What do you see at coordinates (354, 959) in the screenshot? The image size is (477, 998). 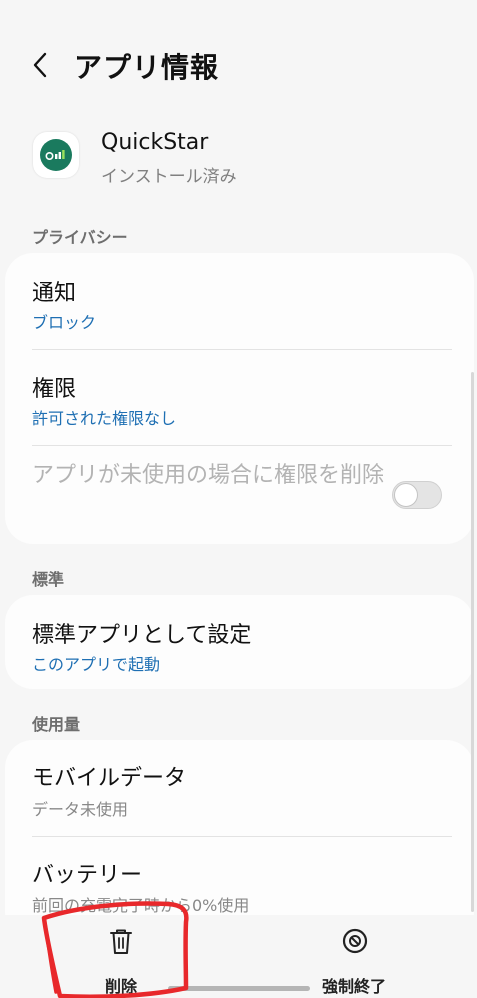 I see `force-stop-button: 強制終了` at bounding box center [354, 959].